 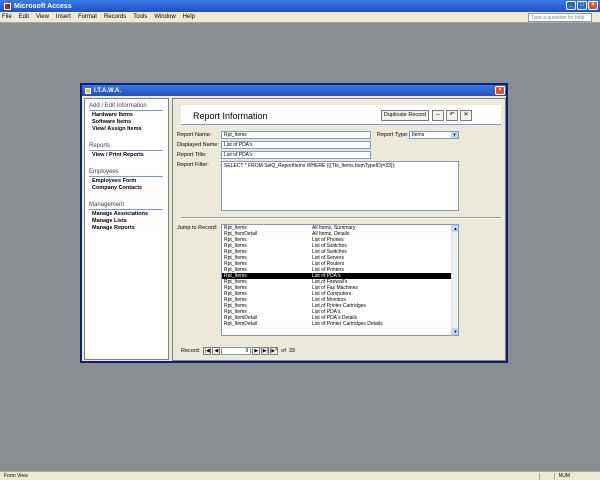 I want to click on sidebar-item-hardware-items: Hardware Items, so click(x=128, y=115).